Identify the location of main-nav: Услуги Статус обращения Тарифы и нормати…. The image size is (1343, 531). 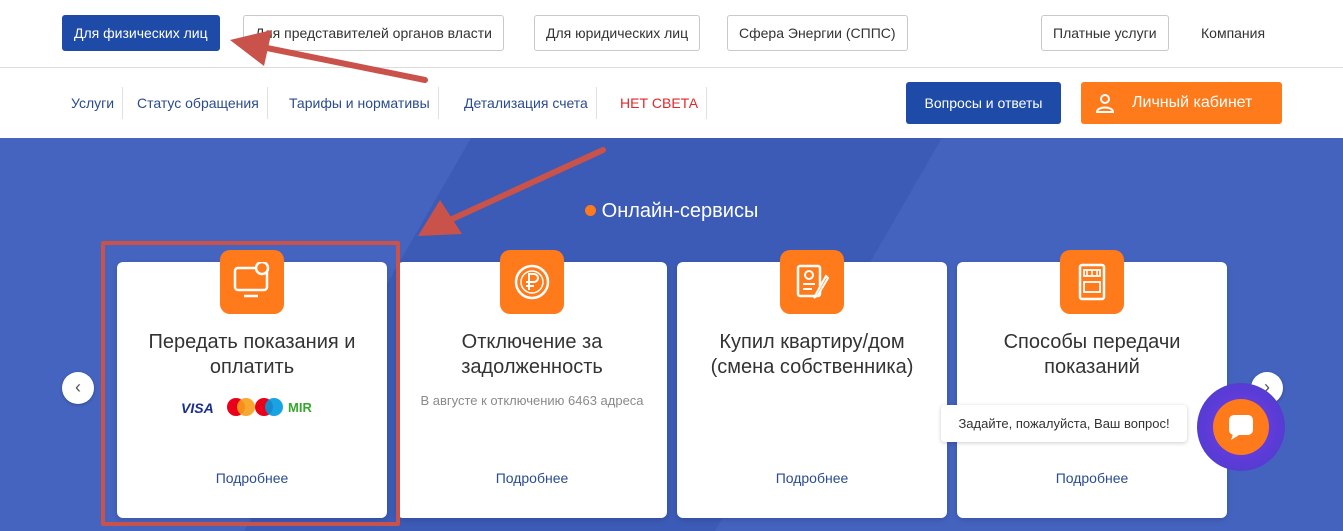
(671, 103).